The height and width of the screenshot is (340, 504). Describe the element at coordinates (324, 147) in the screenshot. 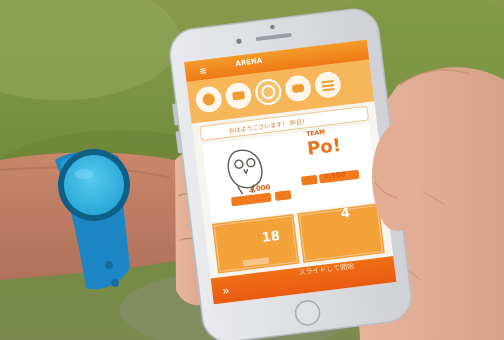

I see `team-name: Po!` at that location.